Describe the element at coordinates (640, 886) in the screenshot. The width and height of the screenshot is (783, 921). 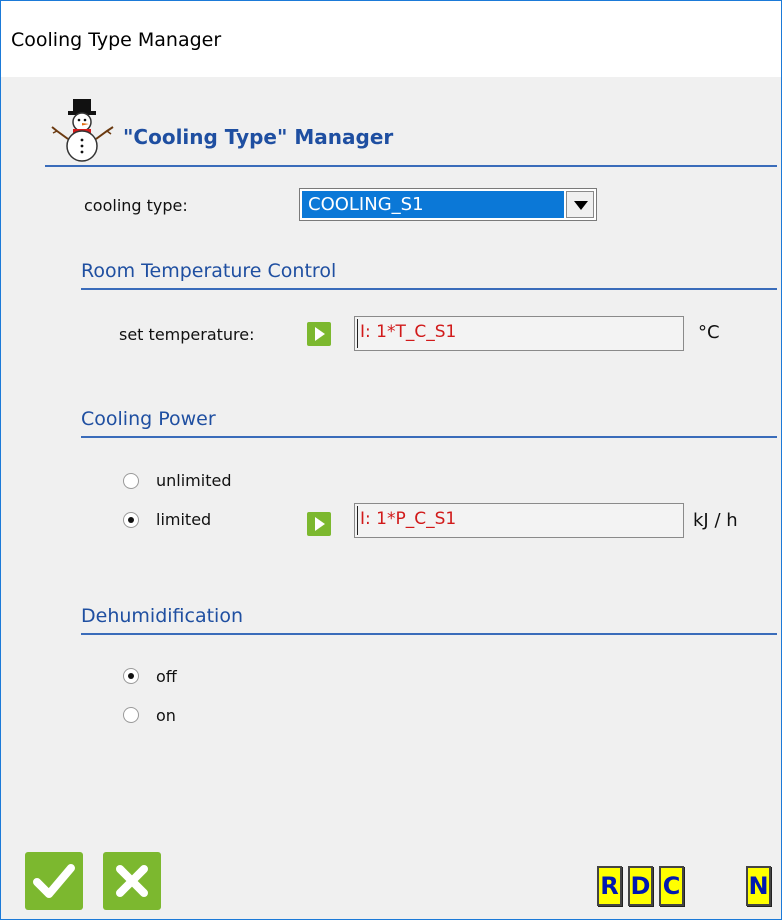
I see `d-button: D` at that location.